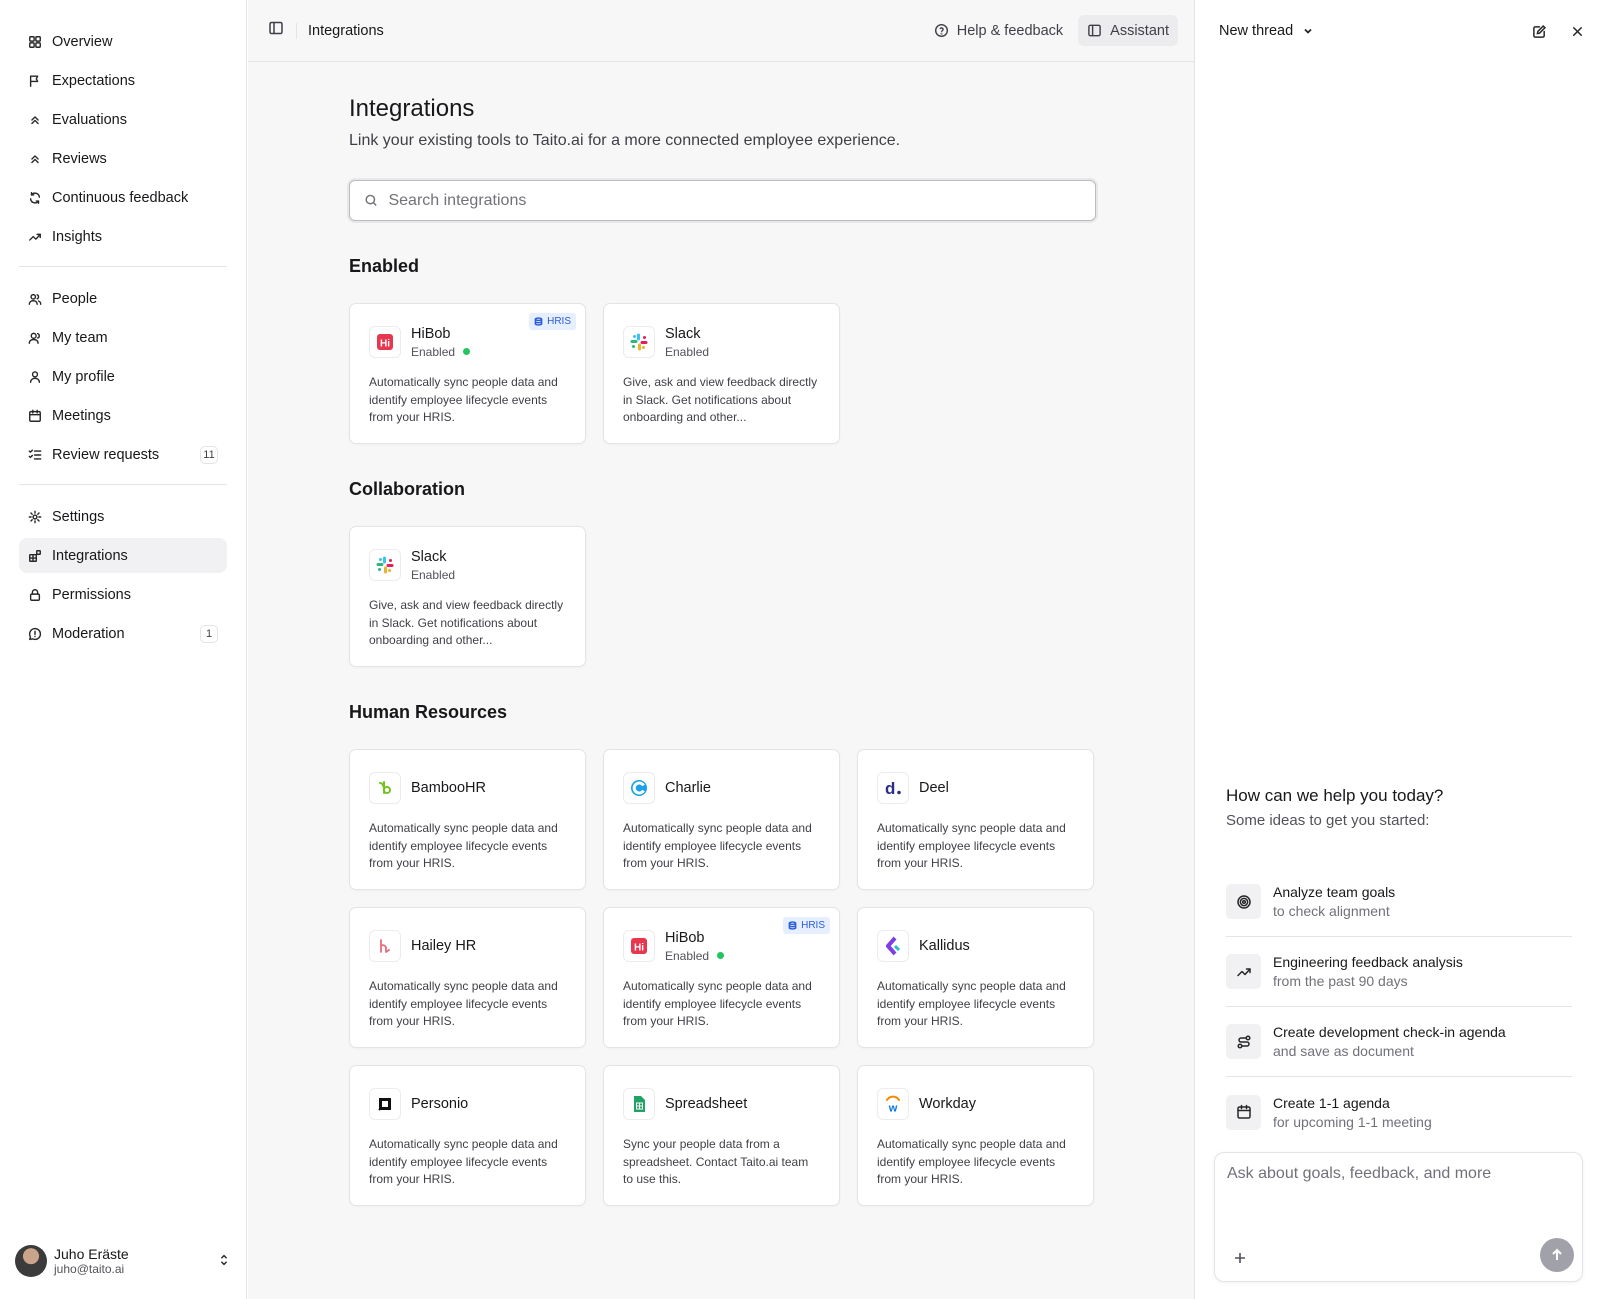  Describe the element at coordinates (276, 30) in the screenshot. I see `sidebar-toggle-icon` at that location.